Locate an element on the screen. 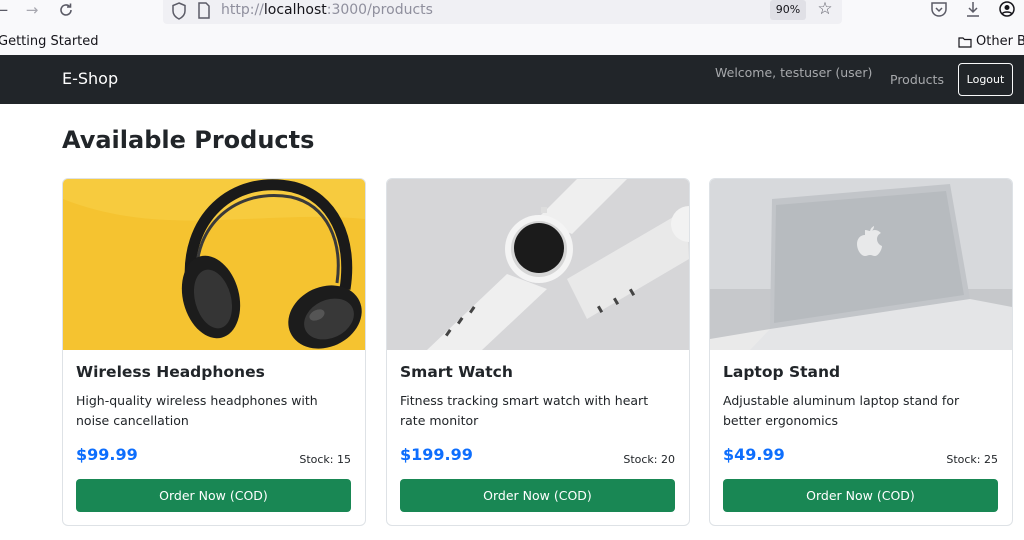 The image size is (1024, 540). welcome-text: Welcome, testuser (user) is located at coordinates (794, 72).